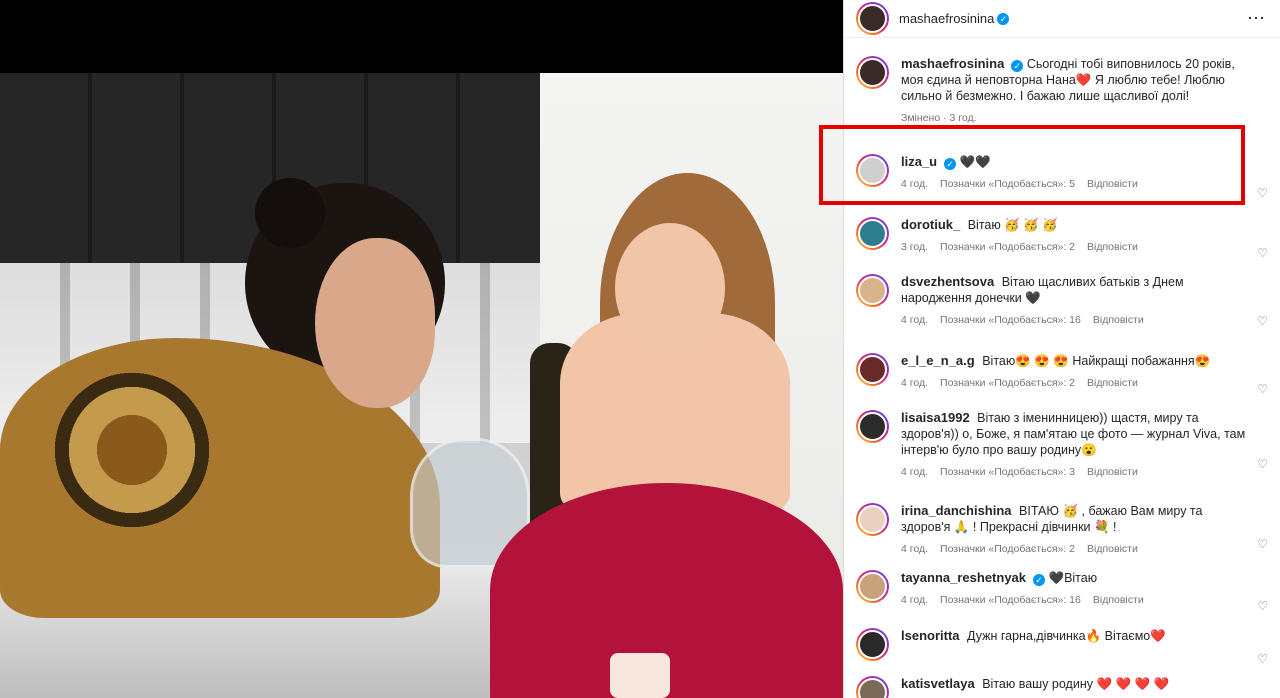 This screenshot has height=698, width=1280. Describe the element at coordinates (939, 118) in the screenshot. I see `caption-meta: Змінено · 3 год.` at that location.